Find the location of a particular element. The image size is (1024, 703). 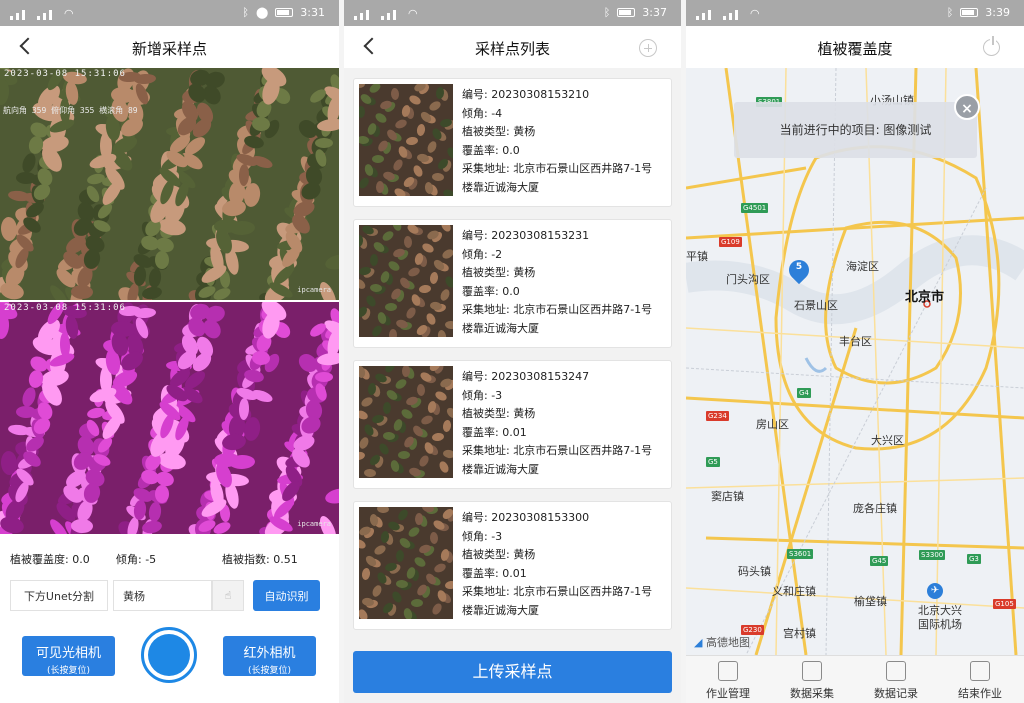

sample-coverage: 覆盖率: 0.0 is located at coordinates (491, 291).